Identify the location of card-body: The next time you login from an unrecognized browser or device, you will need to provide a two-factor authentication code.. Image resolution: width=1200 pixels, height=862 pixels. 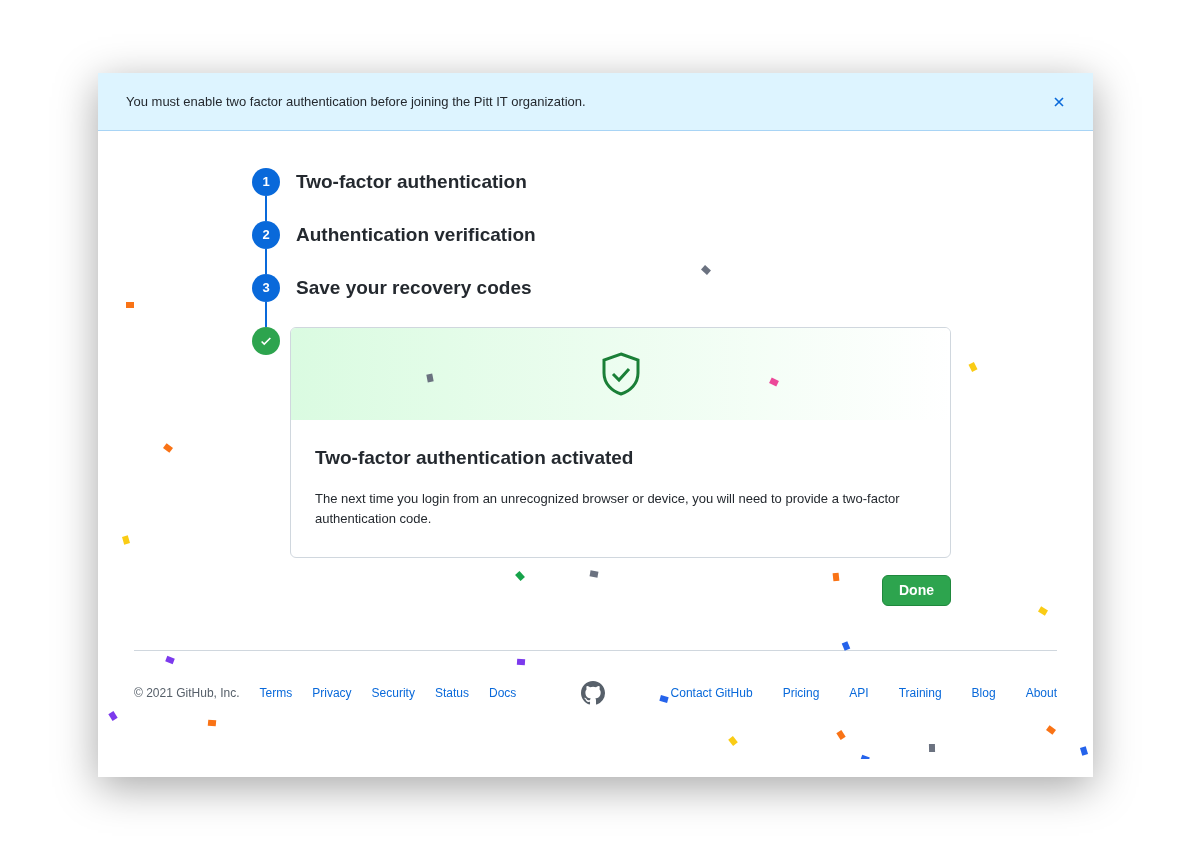
(608, 508).